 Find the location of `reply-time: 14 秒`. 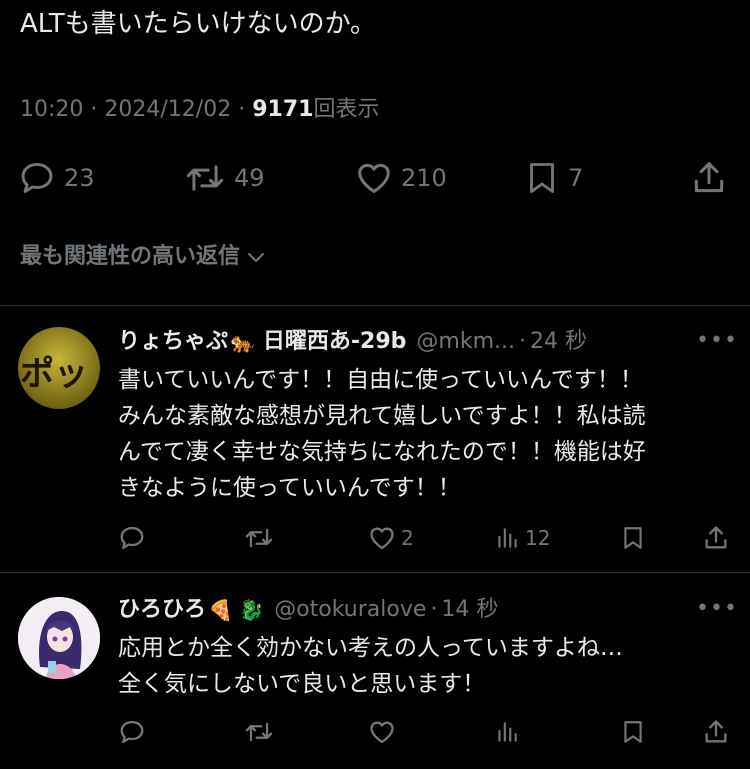

reply-time: 14 秒 is located at coordinates (469, 610).